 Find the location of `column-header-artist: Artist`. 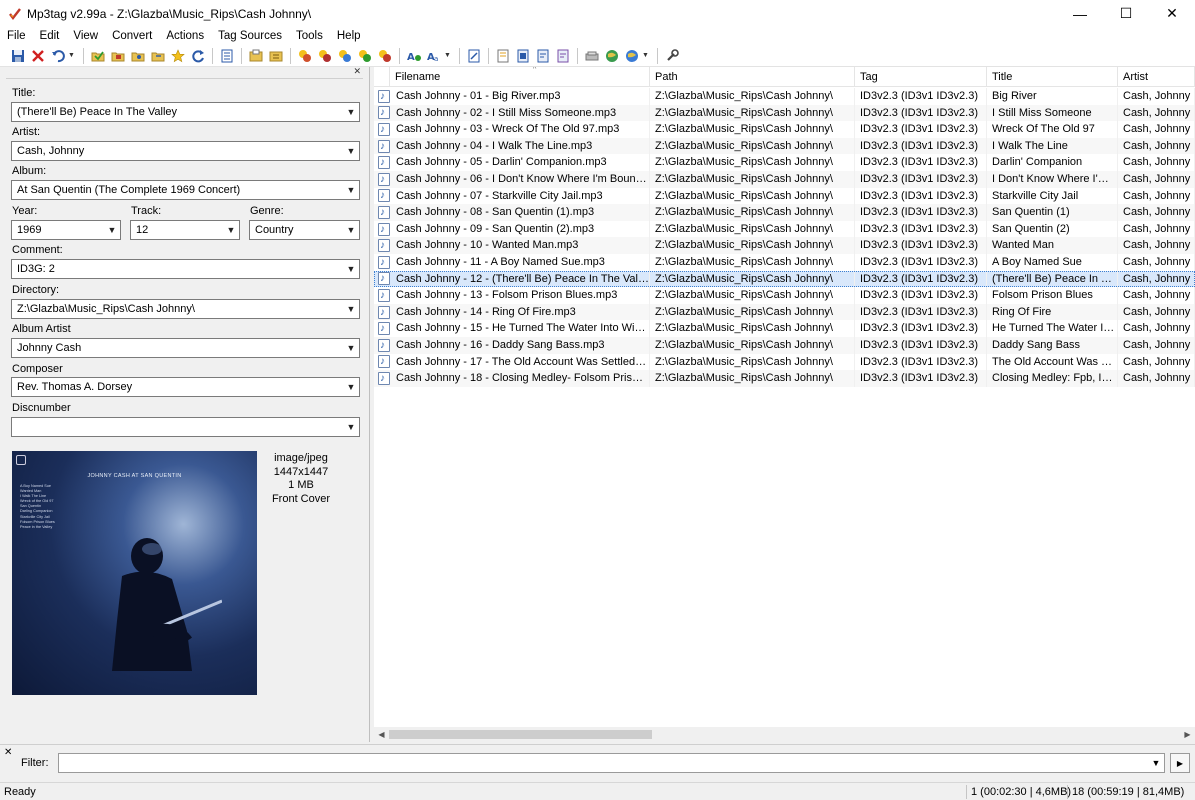

column-header-artist: Artist is located at coordinates (1156, 77).